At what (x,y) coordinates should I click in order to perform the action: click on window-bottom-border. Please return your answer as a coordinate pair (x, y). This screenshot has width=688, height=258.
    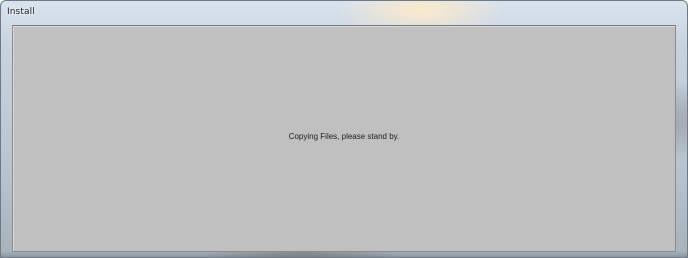
    Looking at the image, I should click on (344, 254).